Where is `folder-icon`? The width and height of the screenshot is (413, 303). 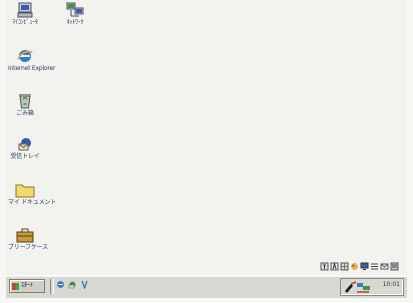 folder-icon is located at coordinates (25, 191).